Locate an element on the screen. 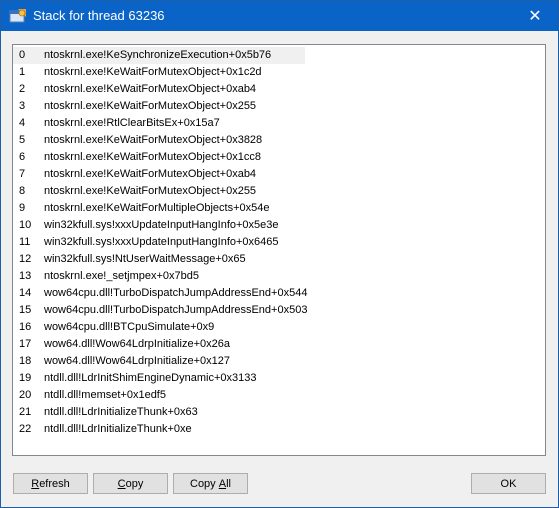  stack-frame-row: 20 ntdll.dll!memset+0x1edf5 is located at coordinates (159, 395).